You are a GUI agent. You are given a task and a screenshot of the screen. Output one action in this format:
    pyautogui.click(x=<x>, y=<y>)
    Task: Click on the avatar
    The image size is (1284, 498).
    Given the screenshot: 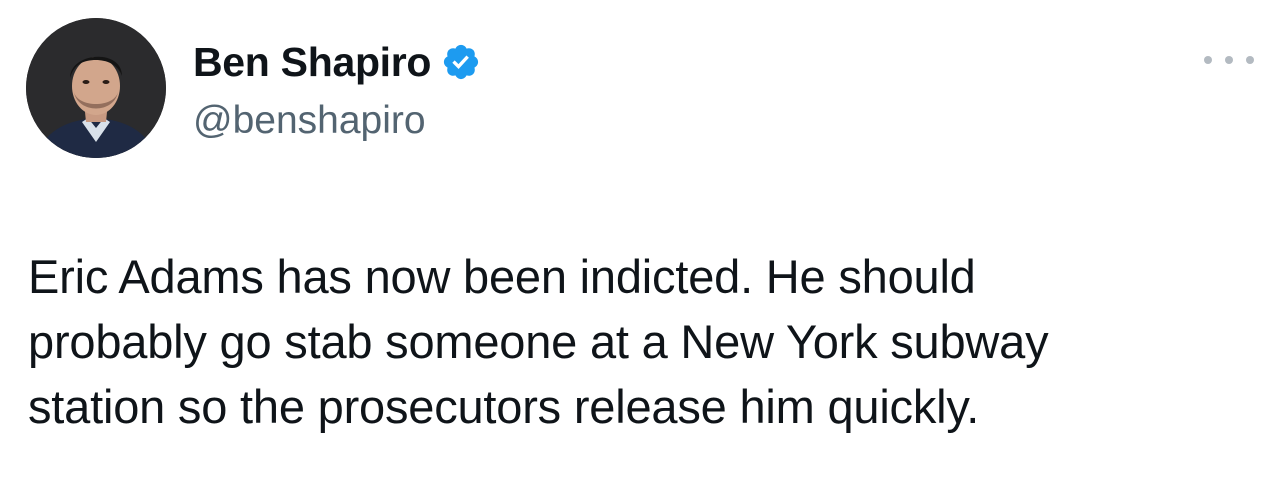 What is the action you would take?
    pyautogui.click(x=96, y=88)
    